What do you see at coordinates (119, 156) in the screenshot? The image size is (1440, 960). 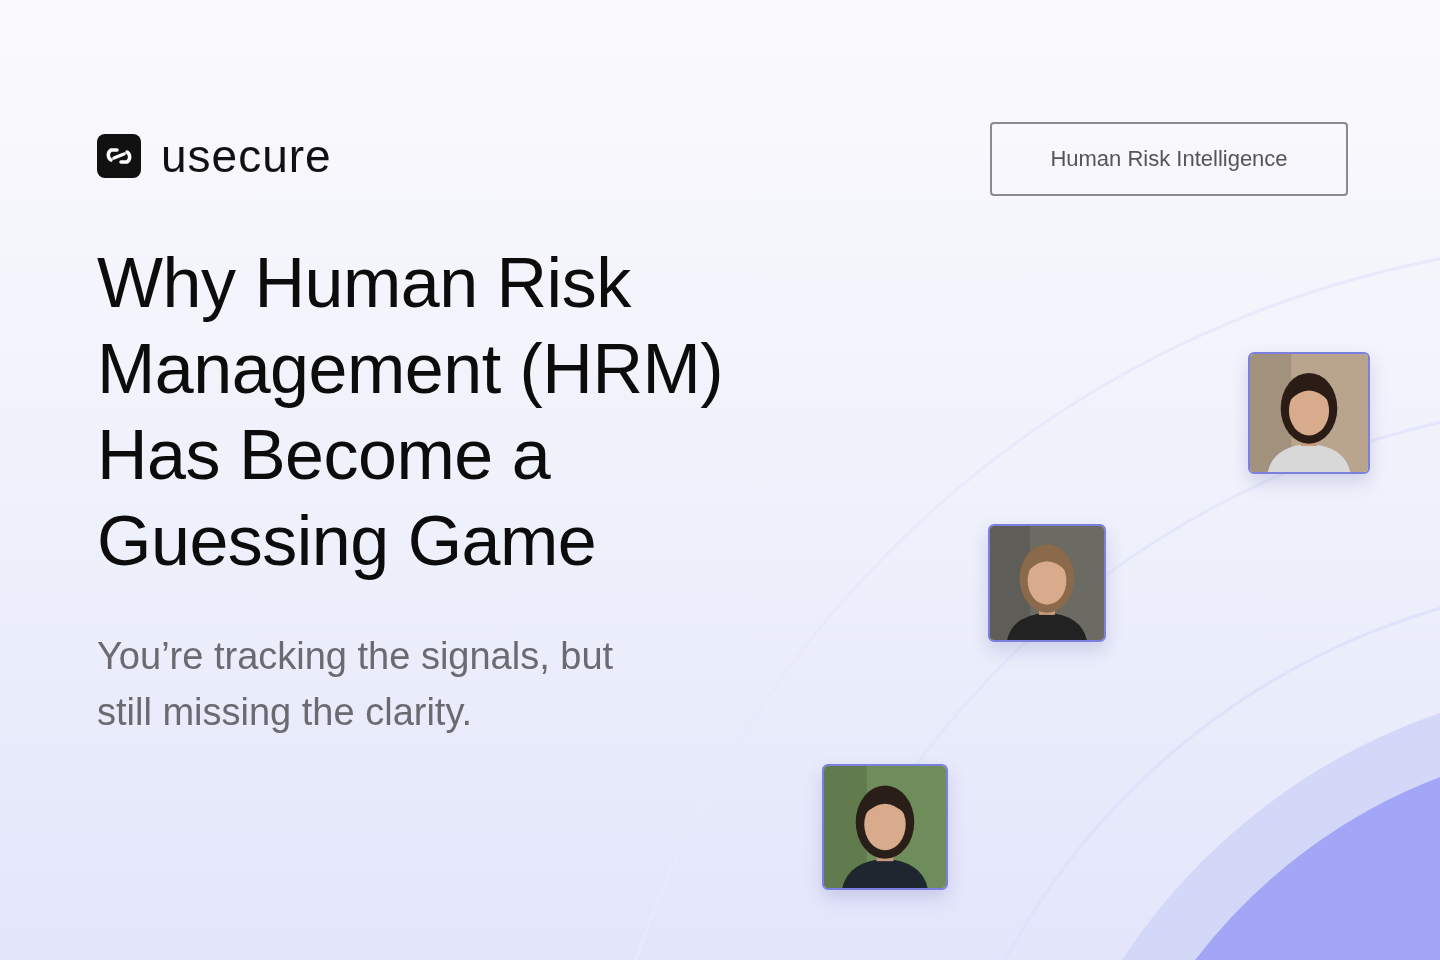 I see `logo-icon` at bounding box center [119, 156].